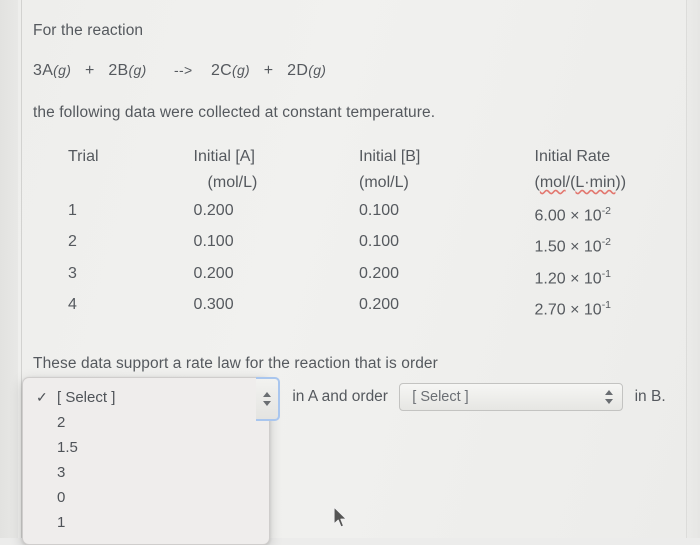 This screenshot has width=700, height=545. I want to click on cell-trial: 4, so click(72, 304).